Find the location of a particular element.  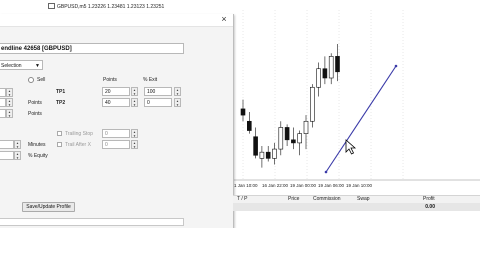

selection-dropdown: Selection ▼ is located at coordinates (21, 65).